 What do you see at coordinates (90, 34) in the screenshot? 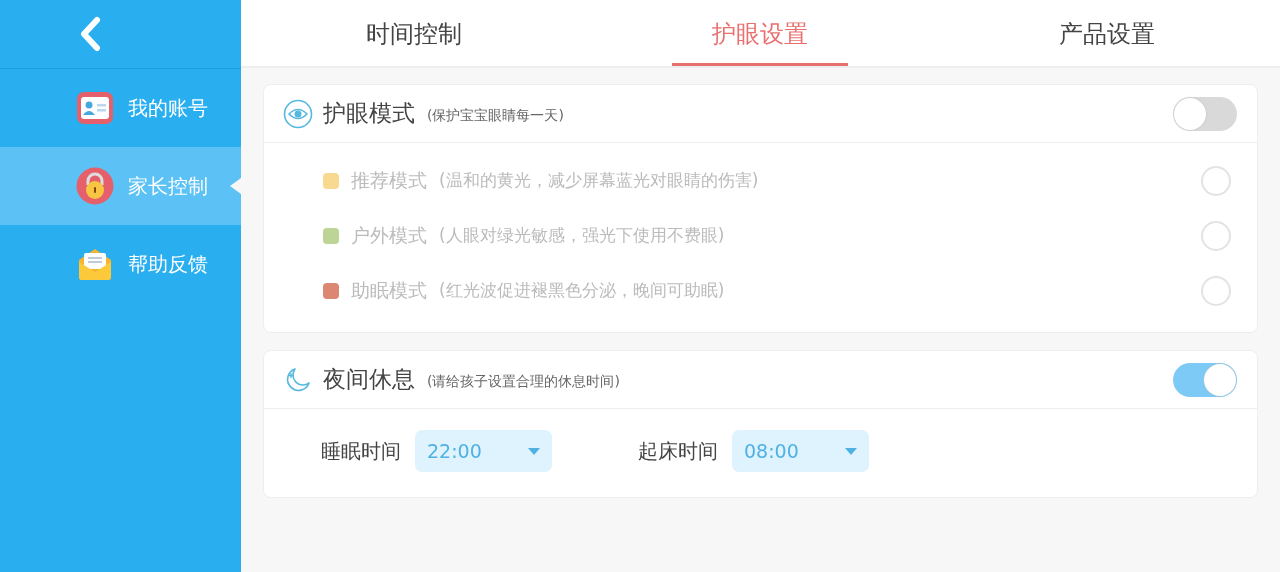
I see `back-icon` at bounding box center [90, 34].